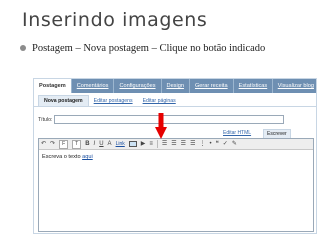  Describe the element at coordinates (254, 86) in the screenshot. I see `tab-estatisticas: Estatísticas` at that location.